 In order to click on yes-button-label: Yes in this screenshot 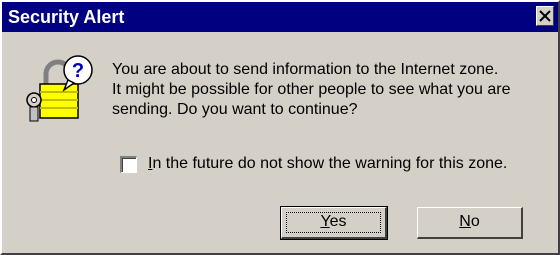, I will do `click(333, 221)`.